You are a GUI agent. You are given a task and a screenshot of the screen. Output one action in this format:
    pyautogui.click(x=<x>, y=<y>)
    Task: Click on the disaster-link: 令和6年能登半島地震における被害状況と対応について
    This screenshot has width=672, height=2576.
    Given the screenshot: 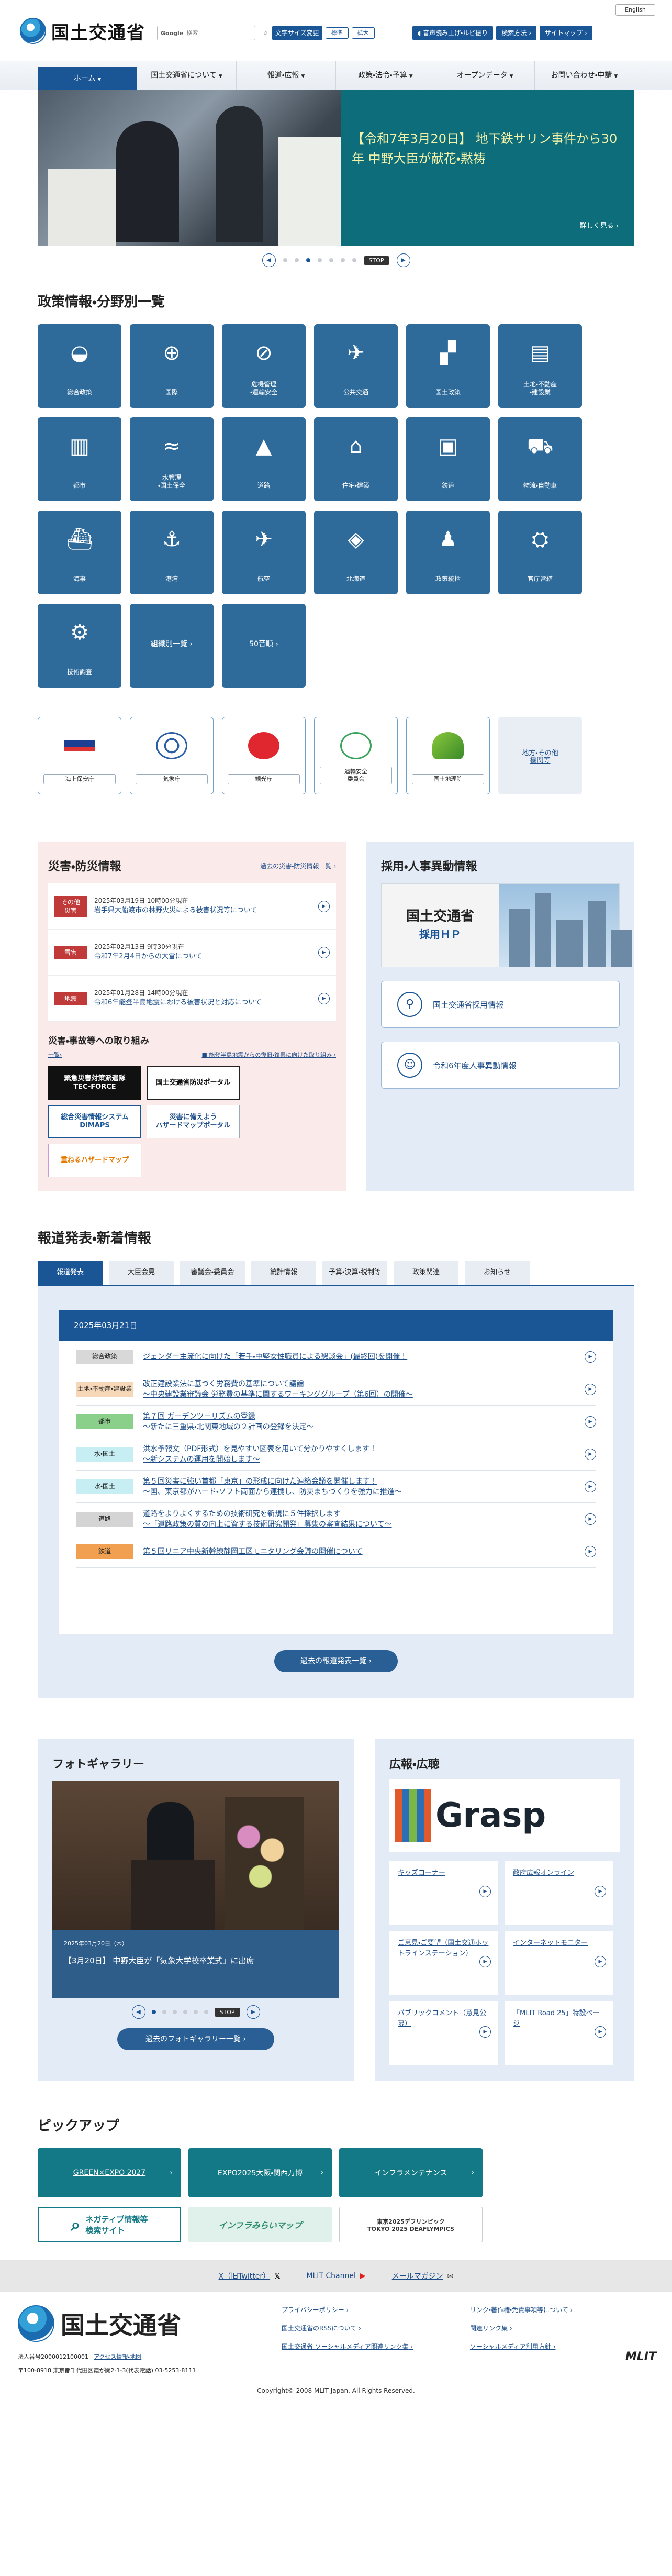 What is the action you would take?
    pyautogui.click(x=202, y=1003)
    